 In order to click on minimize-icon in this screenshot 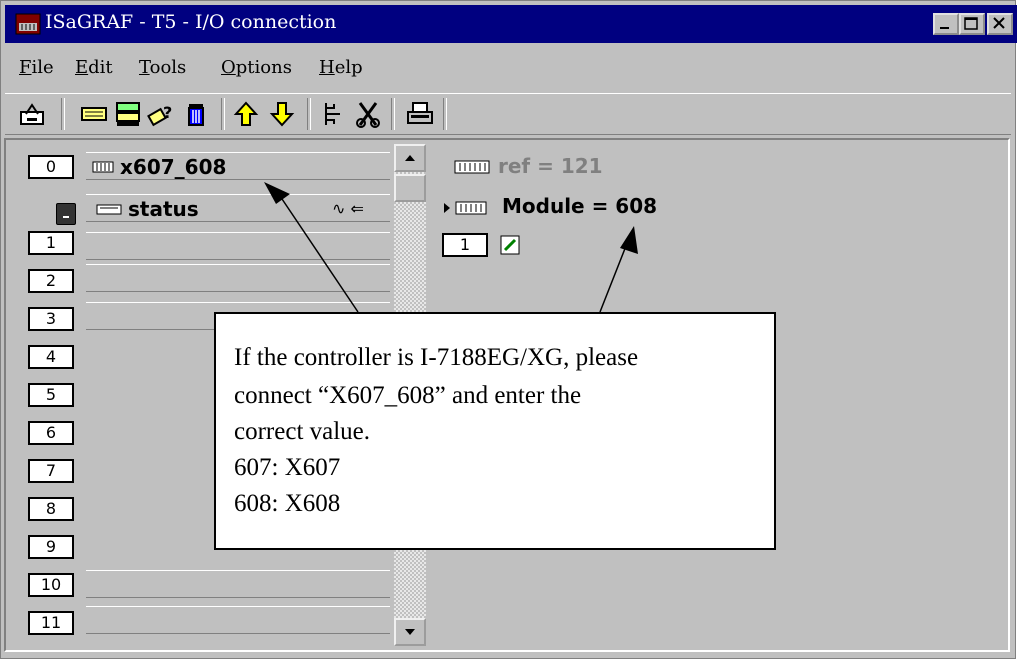, I will do `click(944, 28)`.